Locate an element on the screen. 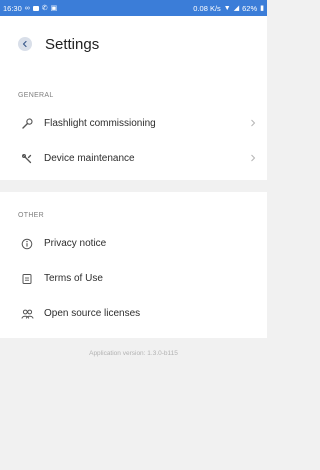 This screenshot has height=470, width=320. battery-icon: ▮ is located at coordinates (262, 8).